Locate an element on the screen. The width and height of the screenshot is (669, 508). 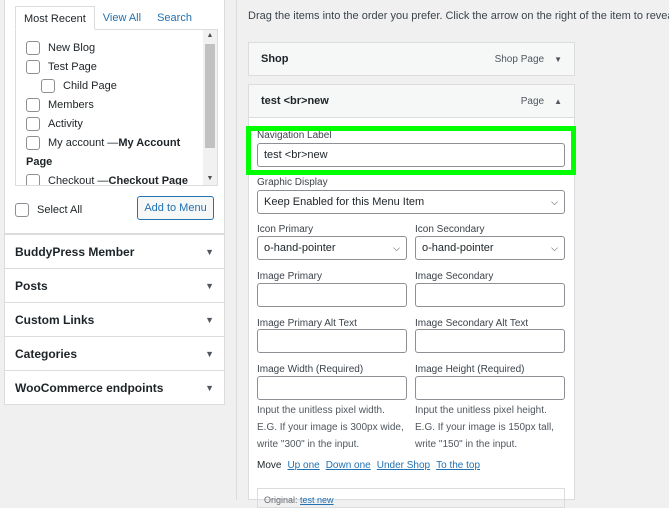
menu-item-shop: Shop Shop Page ▼ is located at coordinates (411, 59).